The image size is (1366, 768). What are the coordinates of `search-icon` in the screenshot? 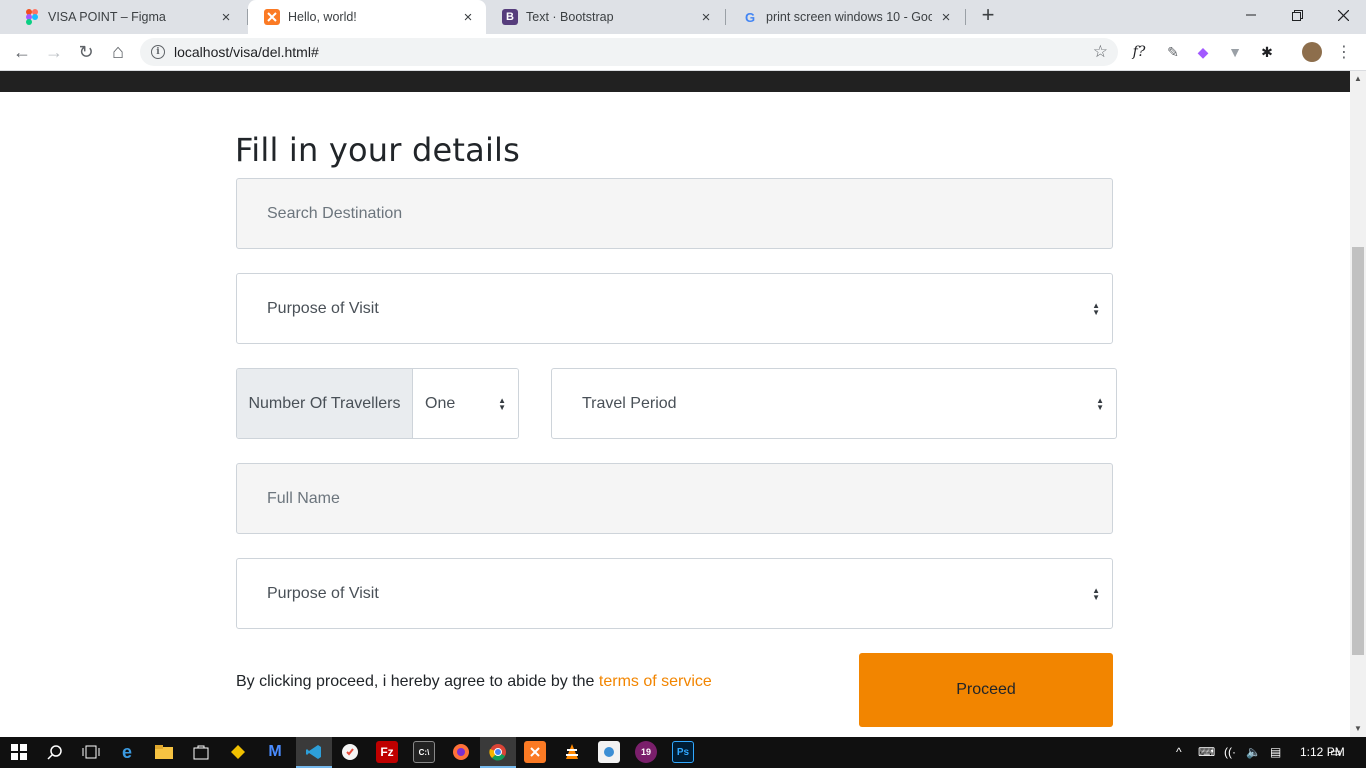 It's located at (55, 752).